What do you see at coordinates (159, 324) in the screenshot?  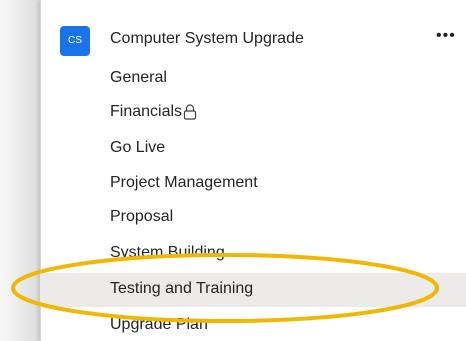 I see `channel-label: Upgrade Plan` at bounding box center [159, 324].